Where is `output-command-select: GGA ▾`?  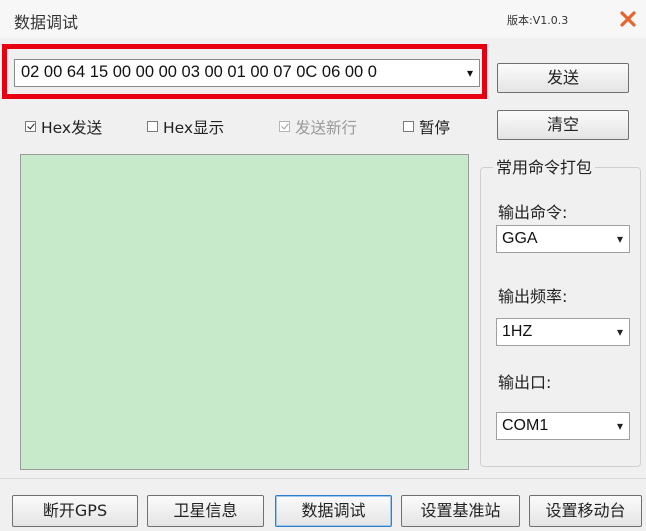
output-command-select: GGA ▾ is located at coordinates (563, 239).